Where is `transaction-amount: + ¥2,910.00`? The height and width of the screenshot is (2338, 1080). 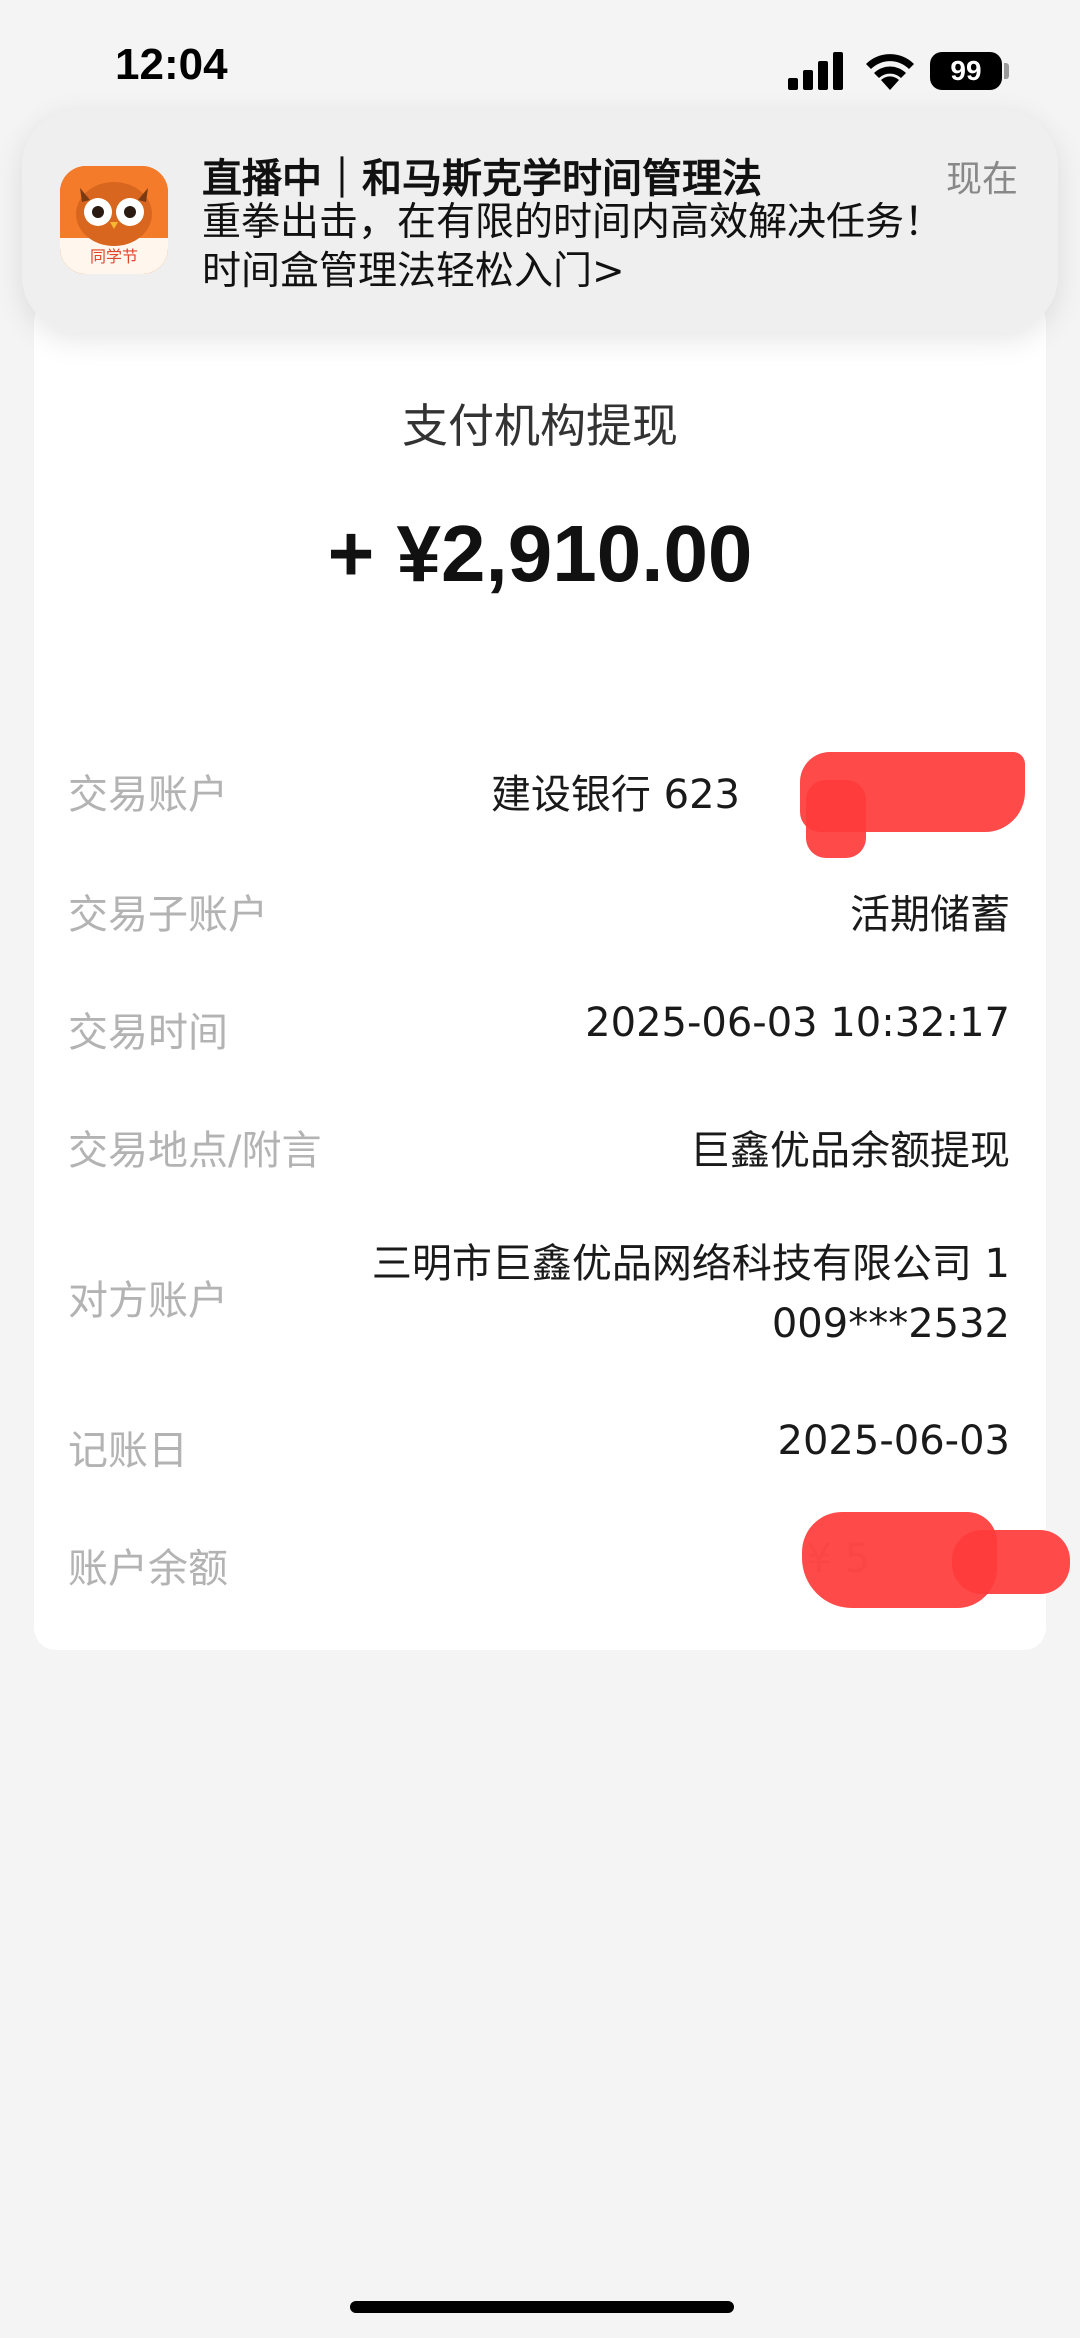
transaction-amount: + ¥2,910.00 is located at coordinates (540, 553).